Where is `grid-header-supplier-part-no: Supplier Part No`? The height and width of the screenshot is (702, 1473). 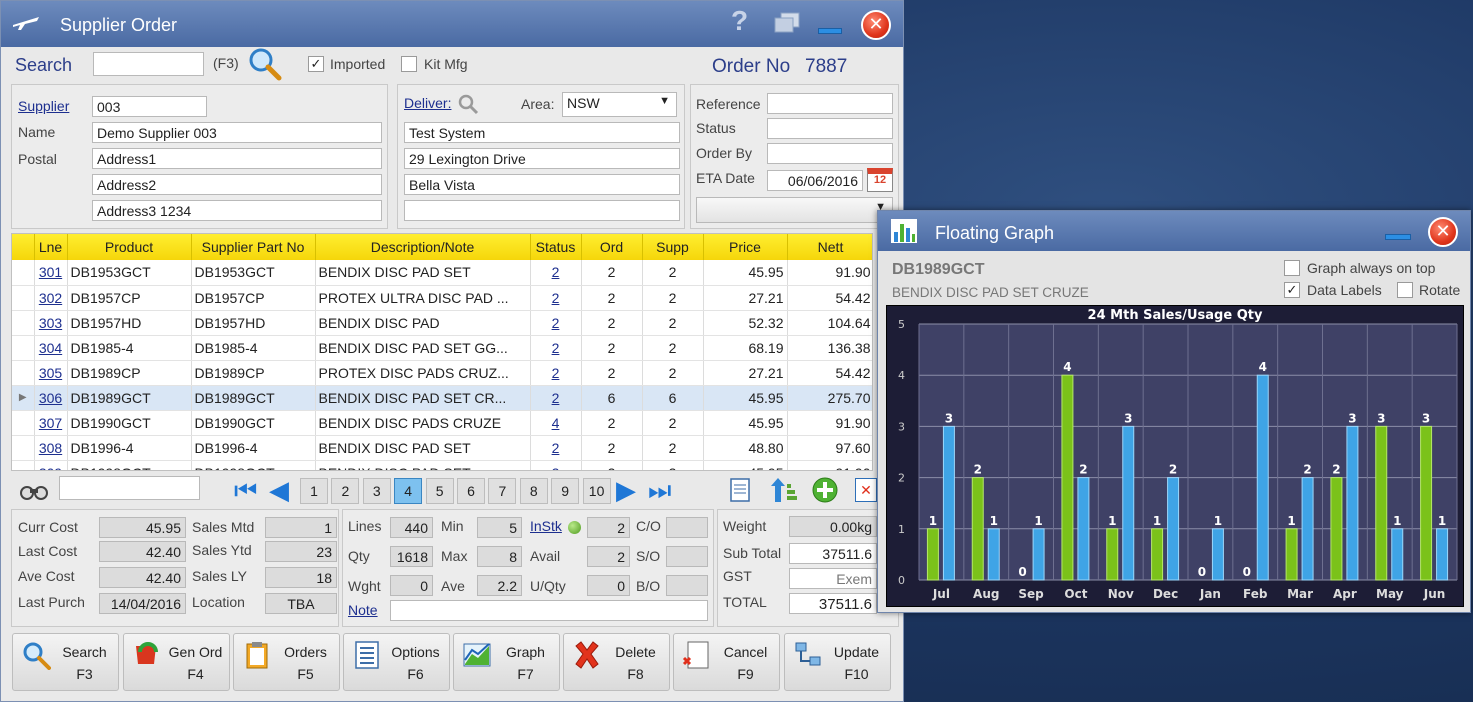 grid-header-supplier-part-no: Supplier Part No is located at coordinates (253, 247).